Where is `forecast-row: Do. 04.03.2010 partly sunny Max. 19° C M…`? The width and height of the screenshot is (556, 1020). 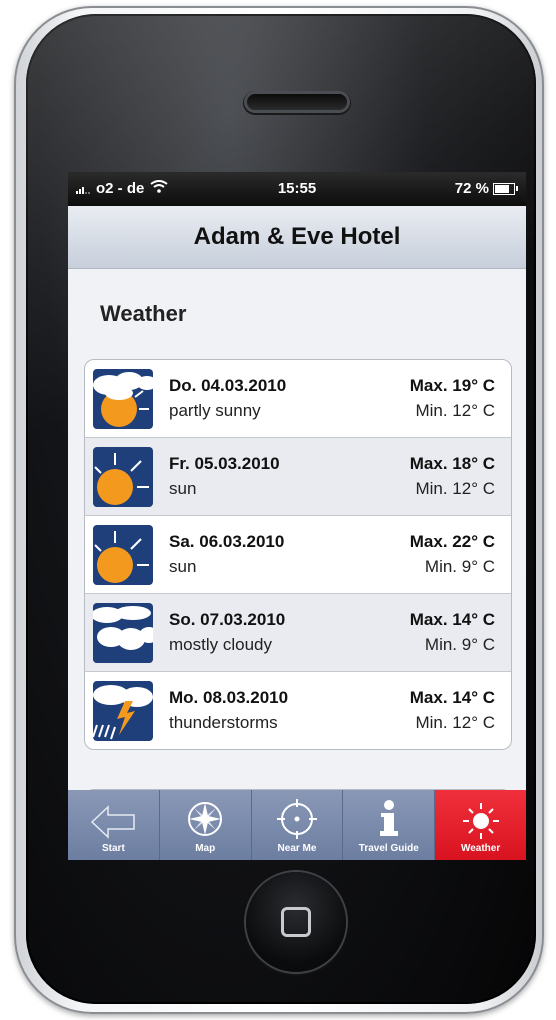 forecast-row: Do. 04.03.2010 partly sunny Max. 19° C M… is located at coordinates (298, 398).